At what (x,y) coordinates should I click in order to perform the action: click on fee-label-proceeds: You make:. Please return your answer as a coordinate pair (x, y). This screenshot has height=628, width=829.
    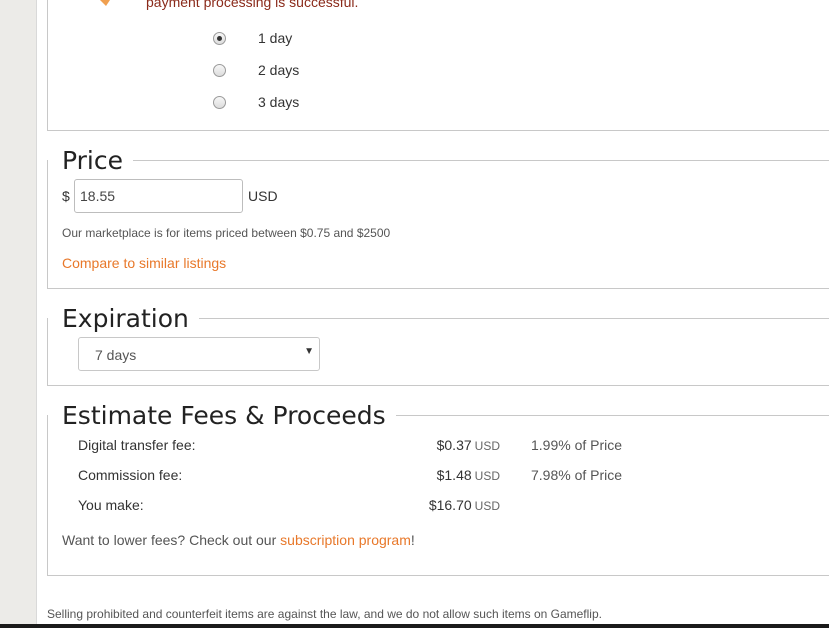
    Looking at the image, I should click on (111, 505).